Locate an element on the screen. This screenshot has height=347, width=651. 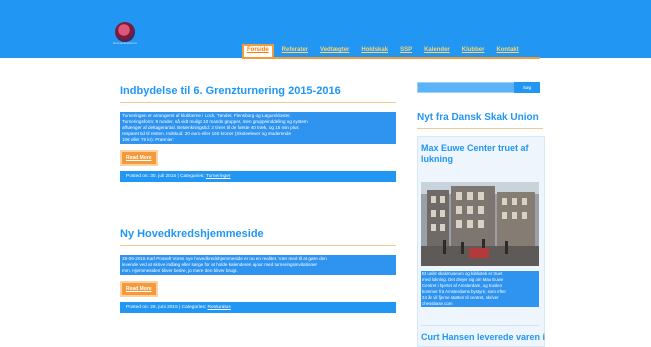
nav-item-holdskak: Holdskak is located at coordinates (374, 51).